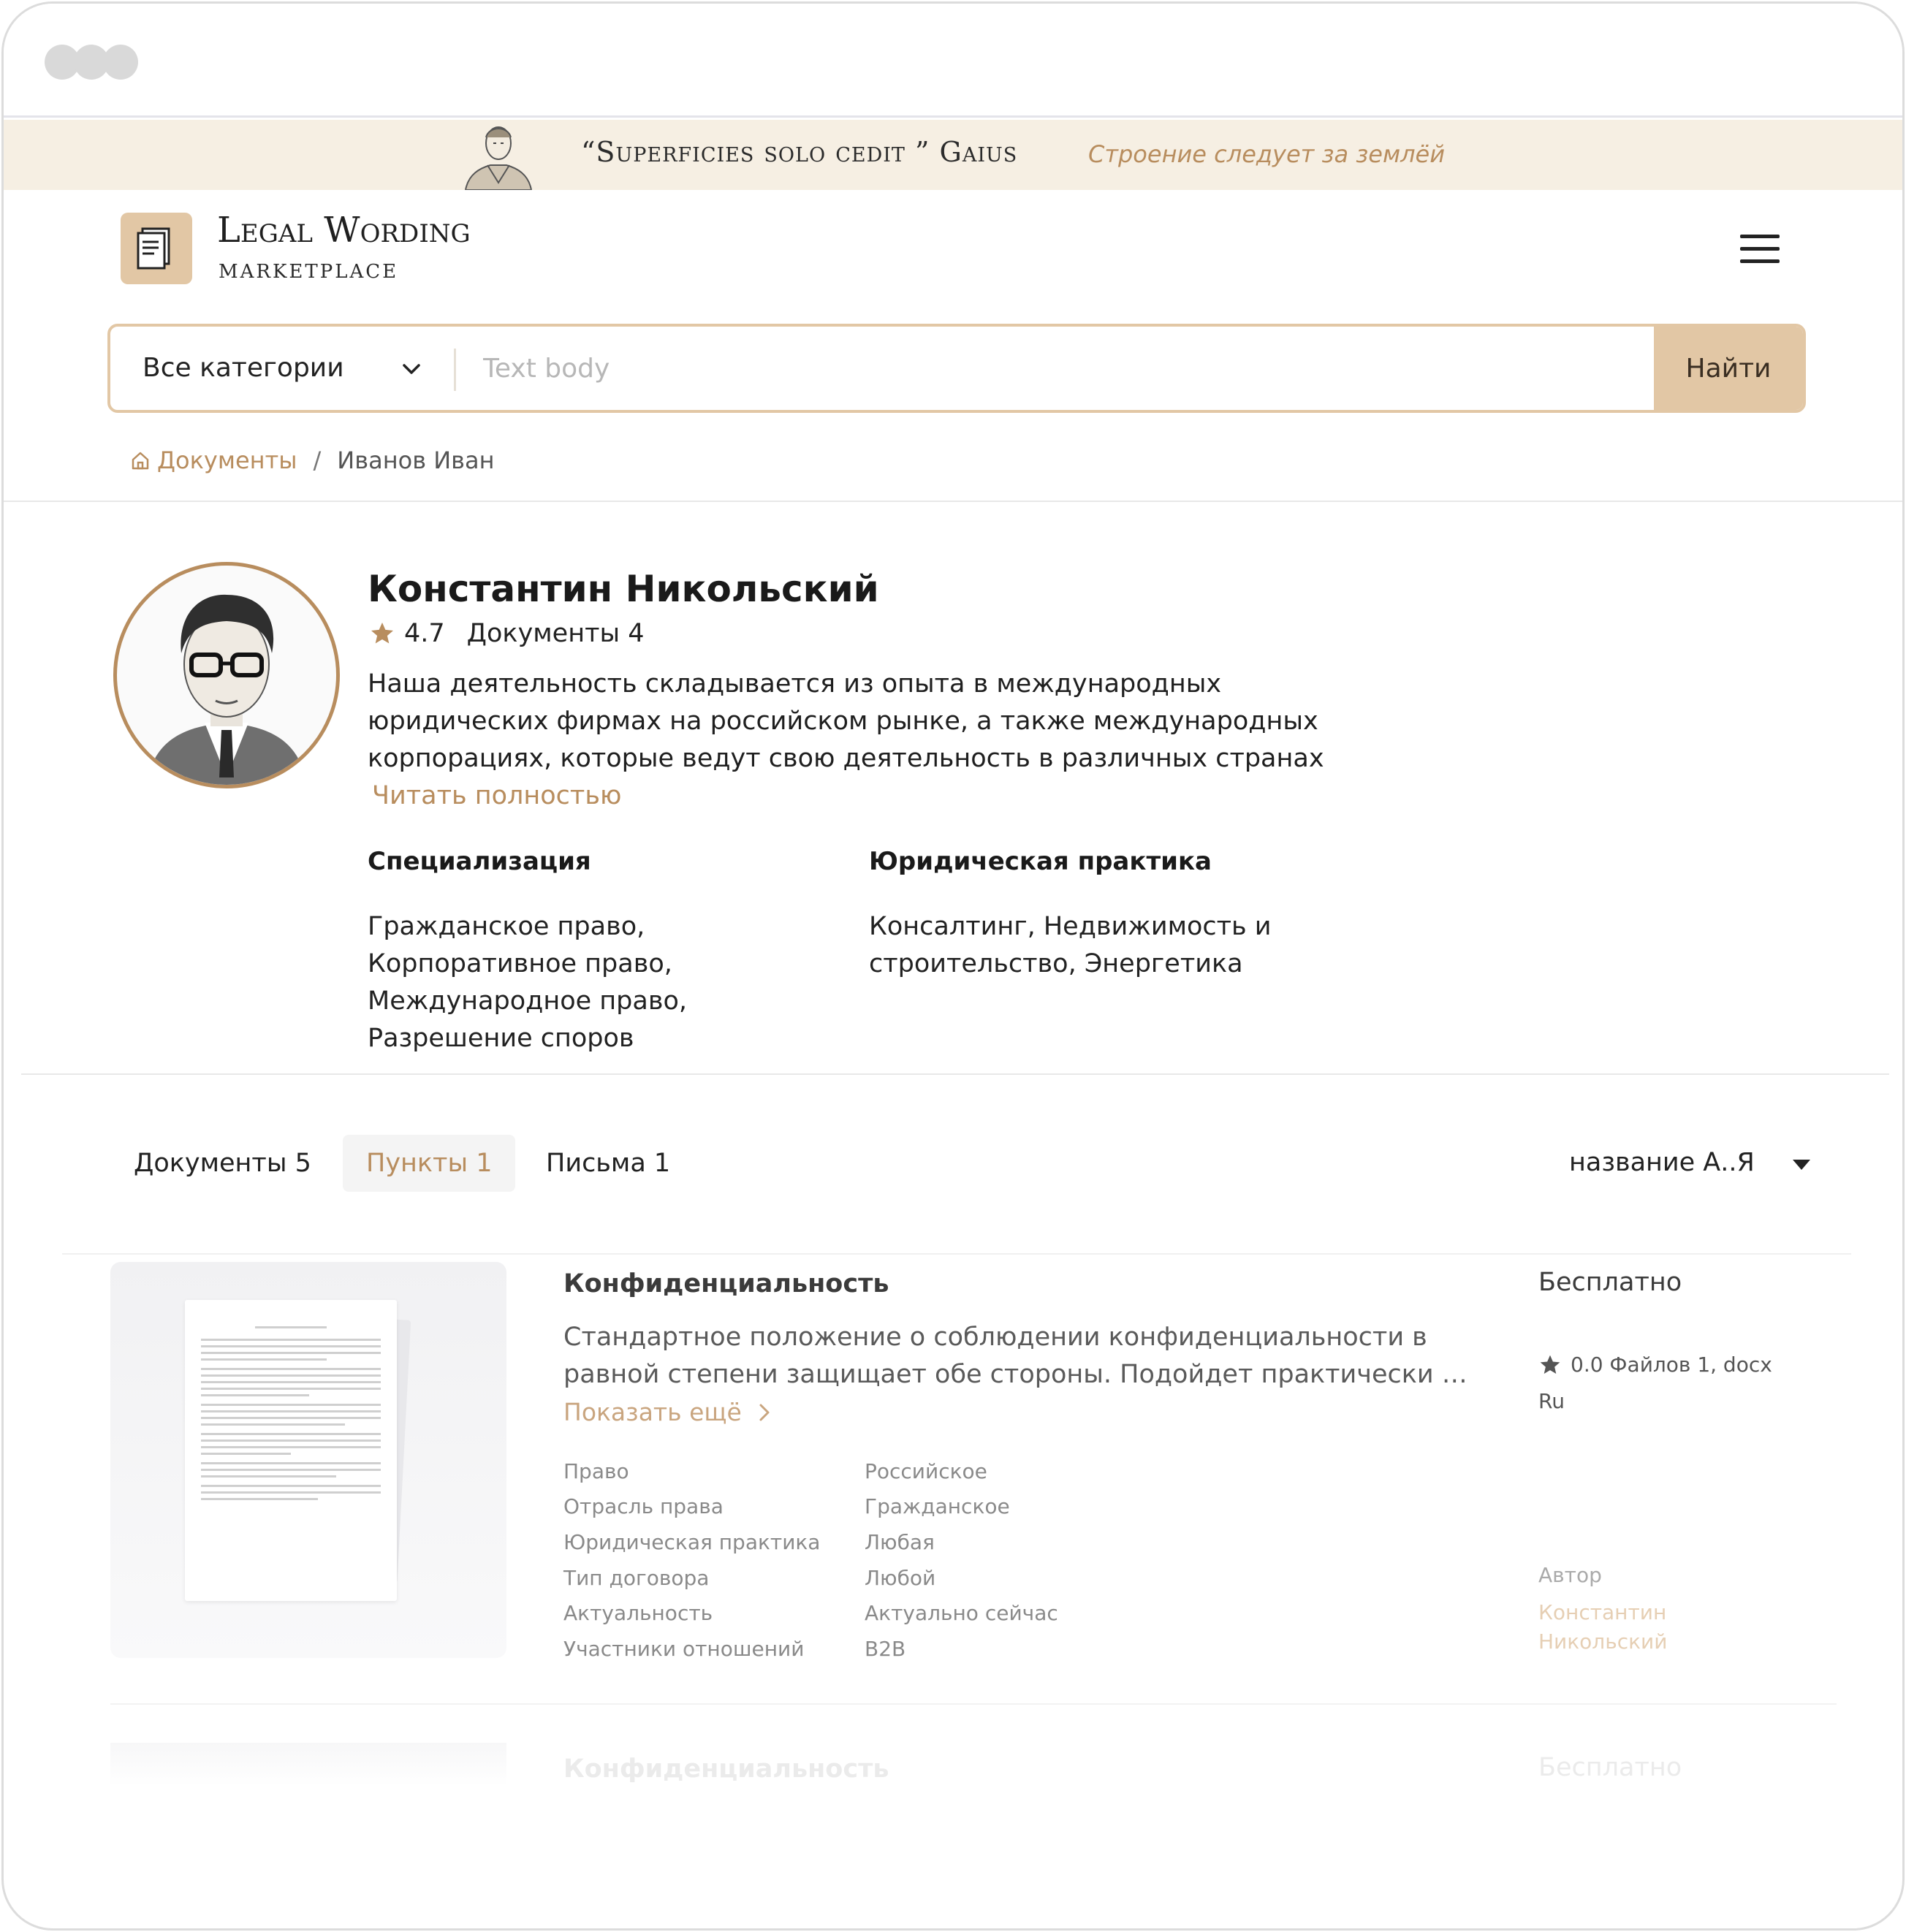 Image resolution: width=1906 pixels, height=1932 pixels. I want to click on show-more-label: Показать ещё, so click(653, 1412).